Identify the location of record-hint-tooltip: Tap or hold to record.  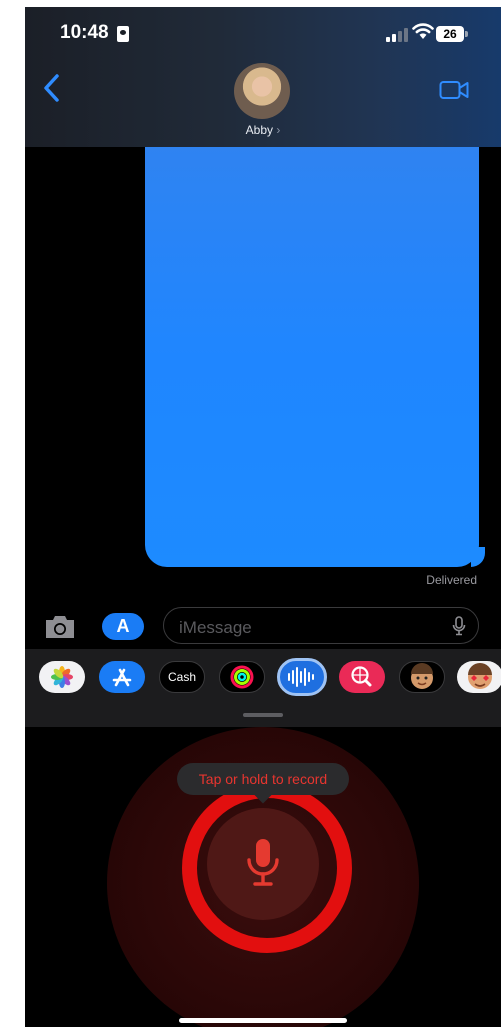
(263, 779).